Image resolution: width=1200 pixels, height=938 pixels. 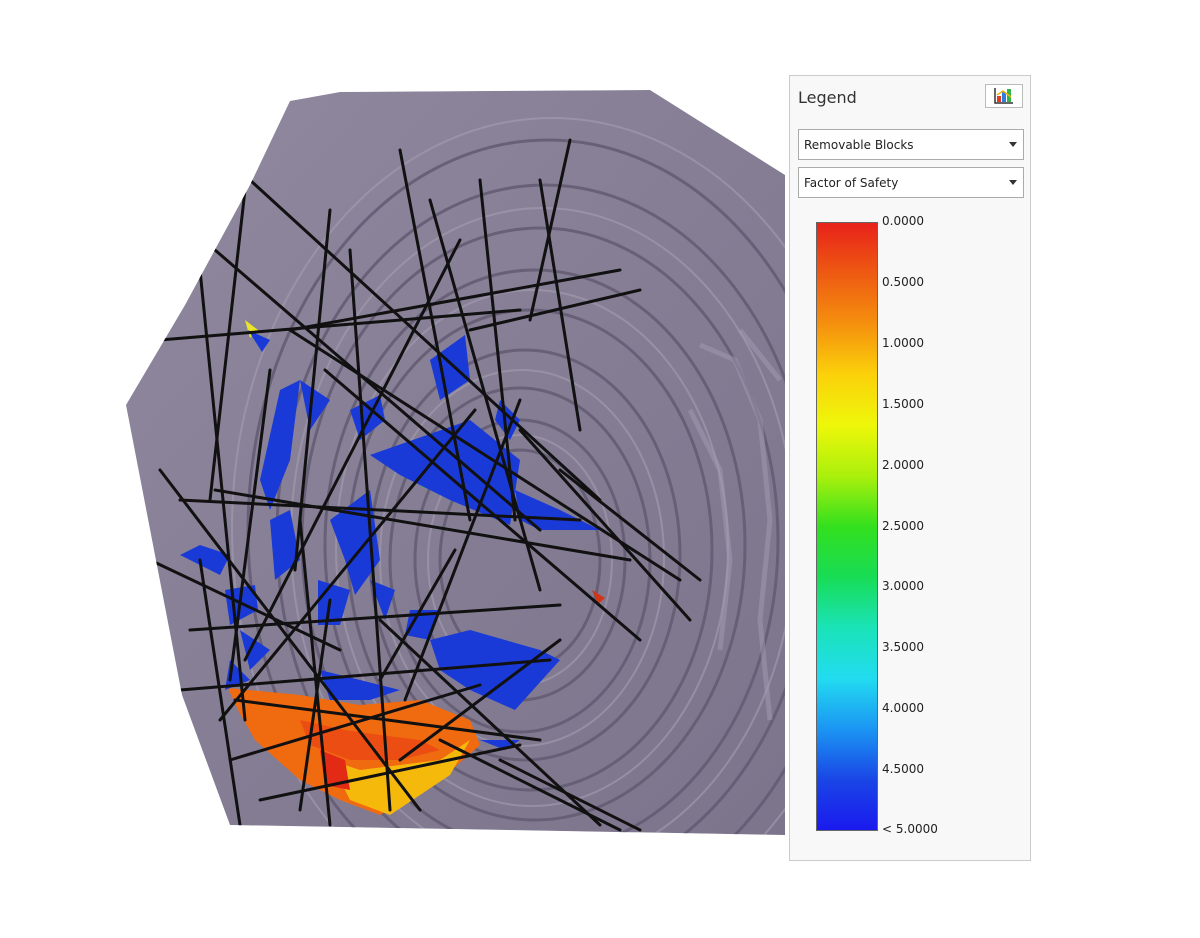 What do you see at coordinates (910, 829) in the screenshot?
I see `scale-tick-label: < 5.0000` at bounding box center [910, 829].